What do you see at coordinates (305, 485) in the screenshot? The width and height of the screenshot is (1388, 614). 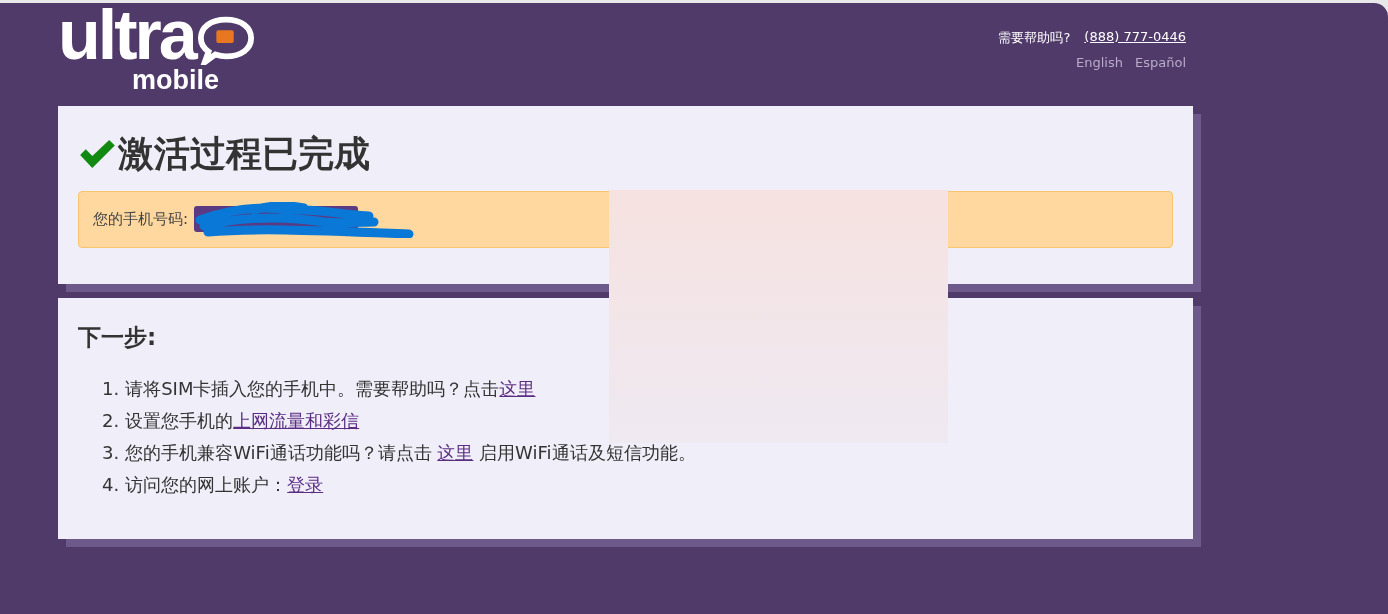 I see `step-link: 登录` at bounding box center [305, 485].